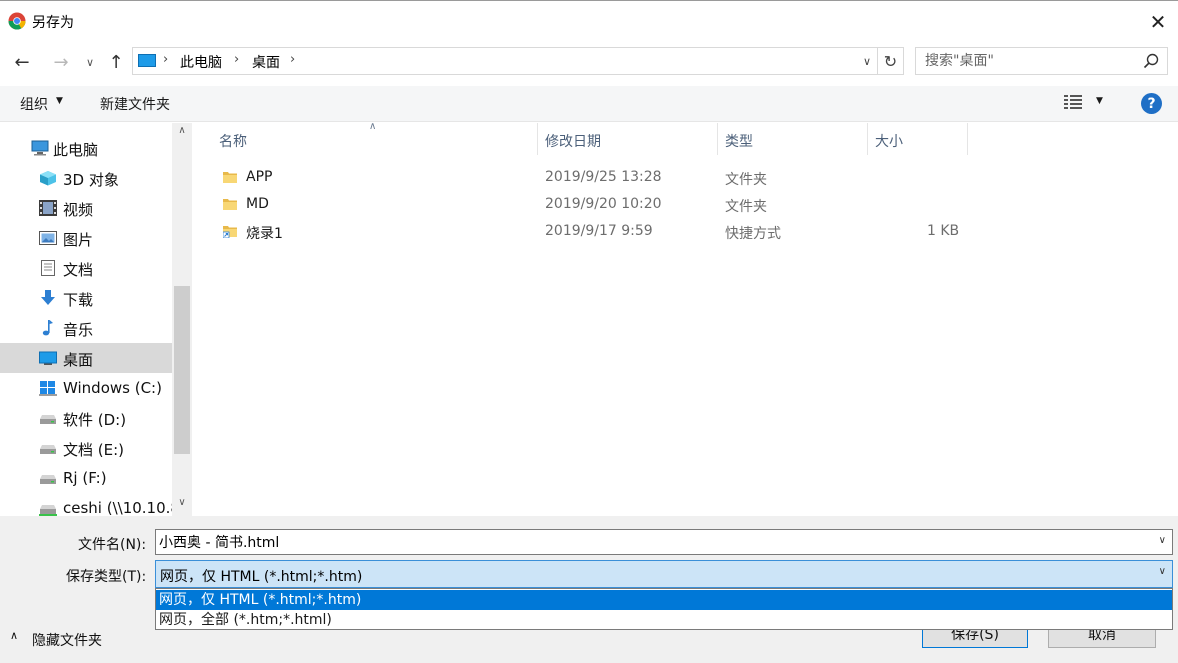  What do you see at coordinates (67, 641) in the screenshot?
I see `hide-folders-label: 隐藏文件夹` at bounding box center [67, 641].